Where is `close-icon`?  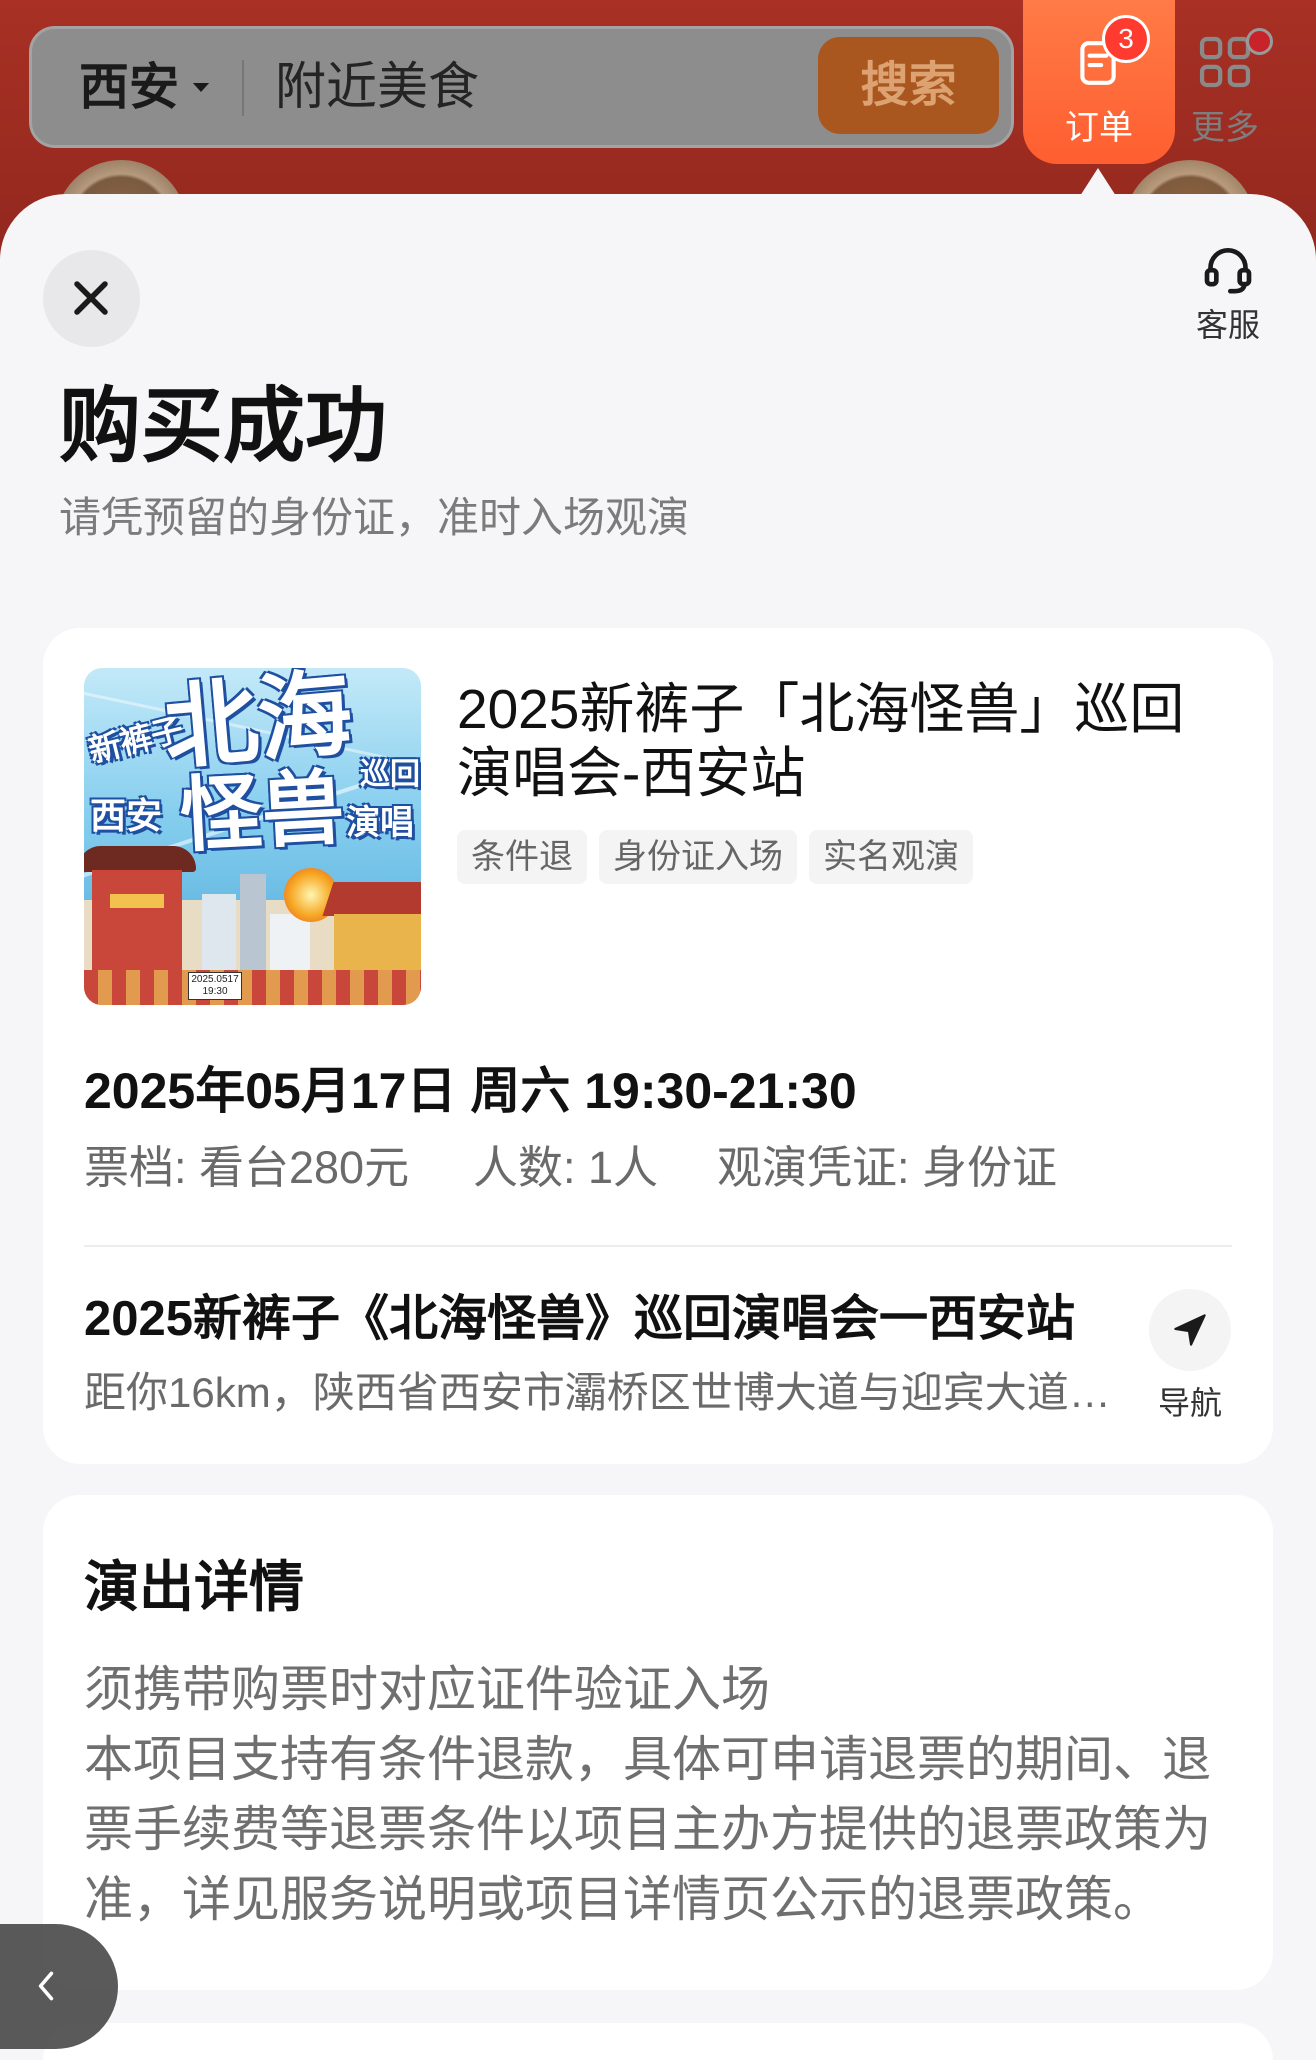 close-icon is located at coordinates (91, 298).